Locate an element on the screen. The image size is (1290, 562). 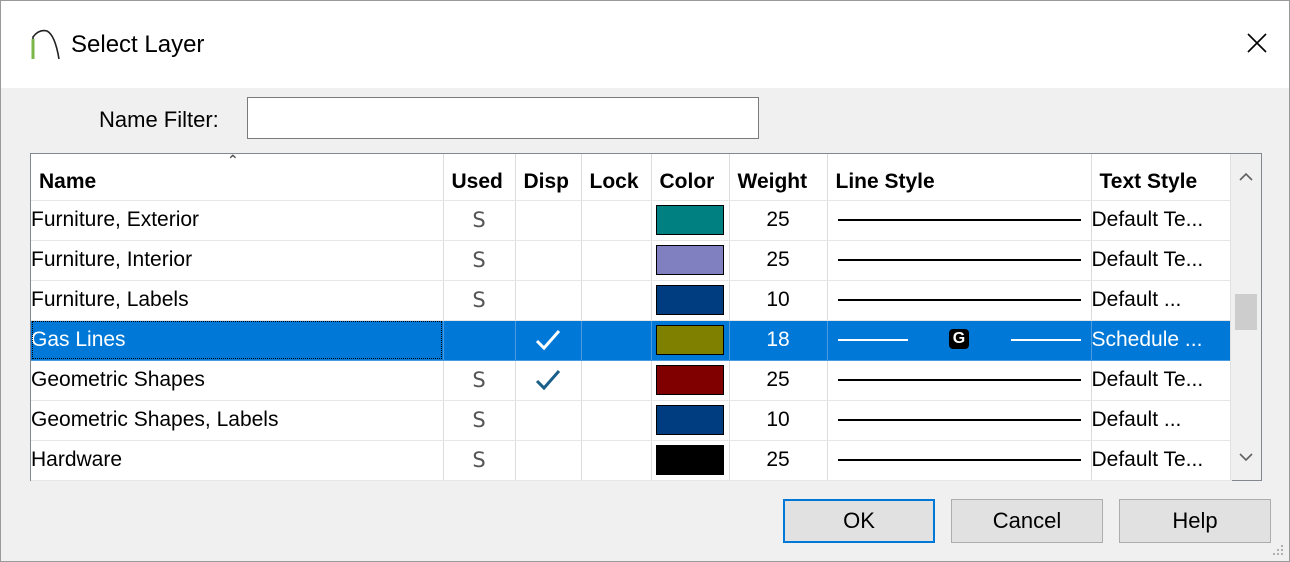
name-filter-label: Name Filter: is located at coordinates (159, 119).